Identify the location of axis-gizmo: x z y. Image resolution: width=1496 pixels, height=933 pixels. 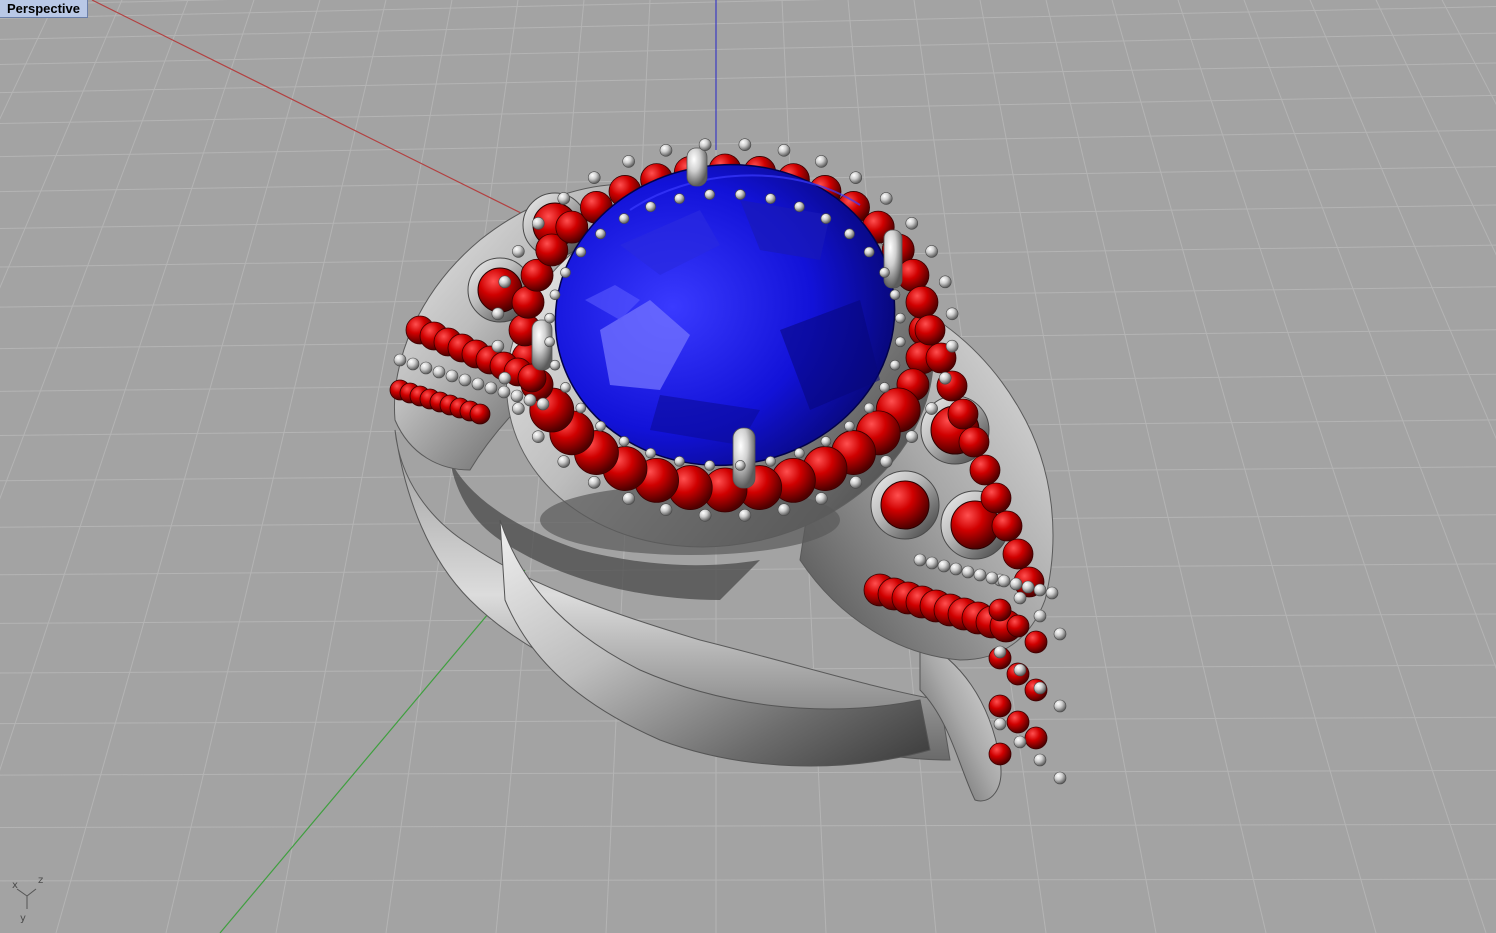
(27, 899).